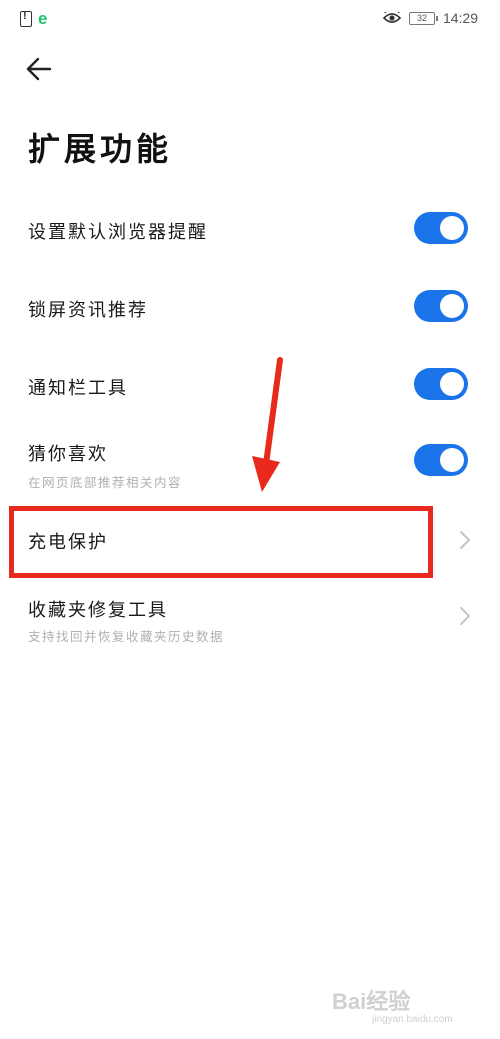 The image size is (500, 1039). What do you see at coordinates (43, 18) in the screenshot?
I see `browser-icon: e` at bounding box center [43, 18].